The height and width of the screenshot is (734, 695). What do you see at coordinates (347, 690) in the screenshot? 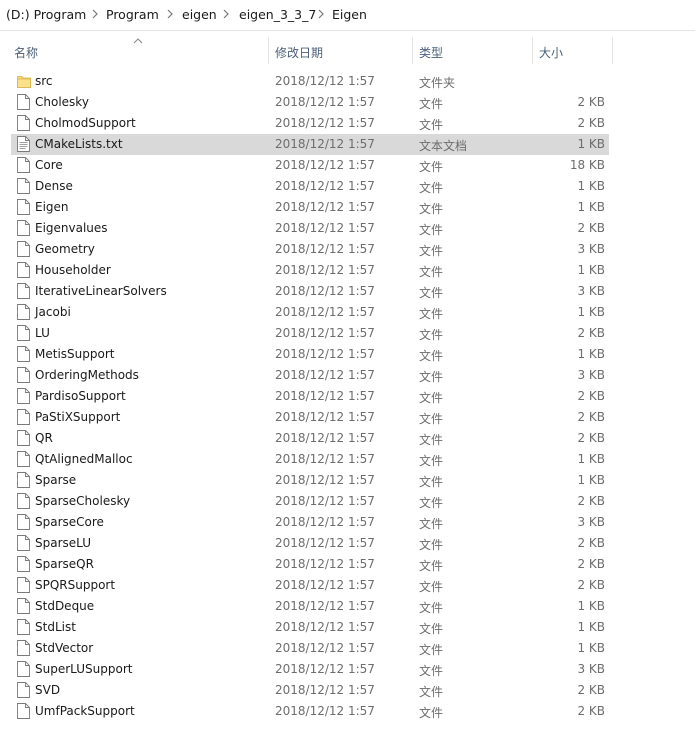
I see `file-row: SVD 2018/12/12 1:57 文件 2 KB` at bounding box center [347, 690].